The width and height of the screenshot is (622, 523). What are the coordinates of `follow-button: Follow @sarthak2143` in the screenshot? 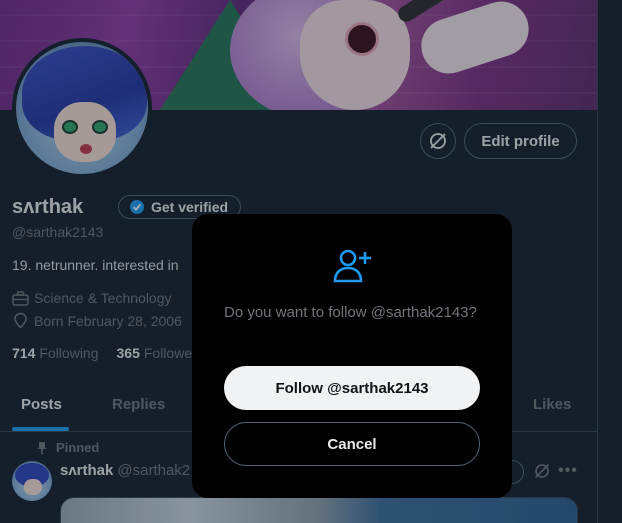 It's located at (352, 388).